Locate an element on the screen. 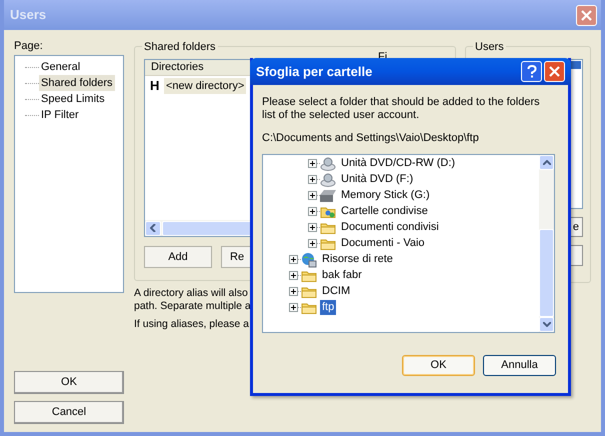 This screenshot has height=436, width=605. dialog-button: Add is located at coordinates (178, 257).